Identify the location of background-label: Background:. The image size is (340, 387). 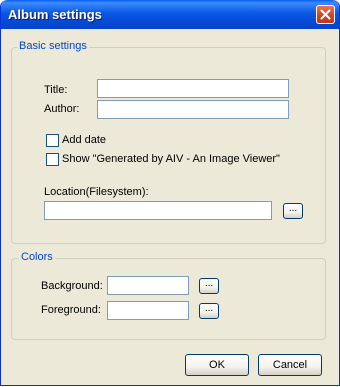
(72, 286).